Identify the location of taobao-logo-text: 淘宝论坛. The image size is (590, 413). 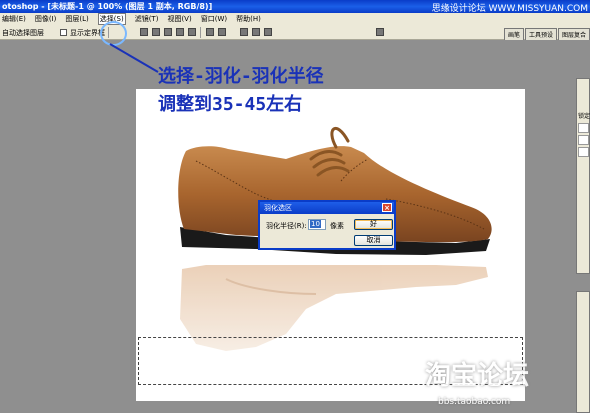
(477, 376).